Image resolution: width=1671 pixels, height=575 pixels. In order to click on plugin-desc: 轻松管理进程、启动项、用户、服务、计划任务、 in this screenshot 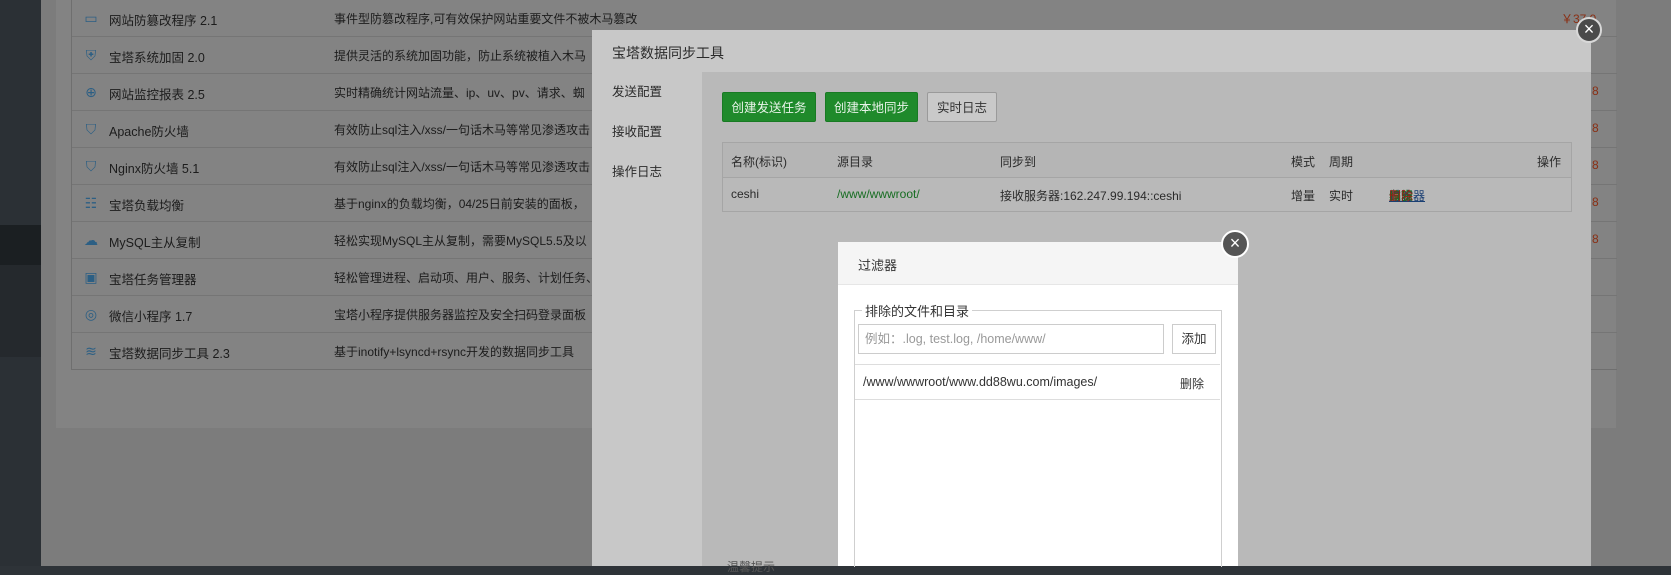, I will do `click(466, 278)`.